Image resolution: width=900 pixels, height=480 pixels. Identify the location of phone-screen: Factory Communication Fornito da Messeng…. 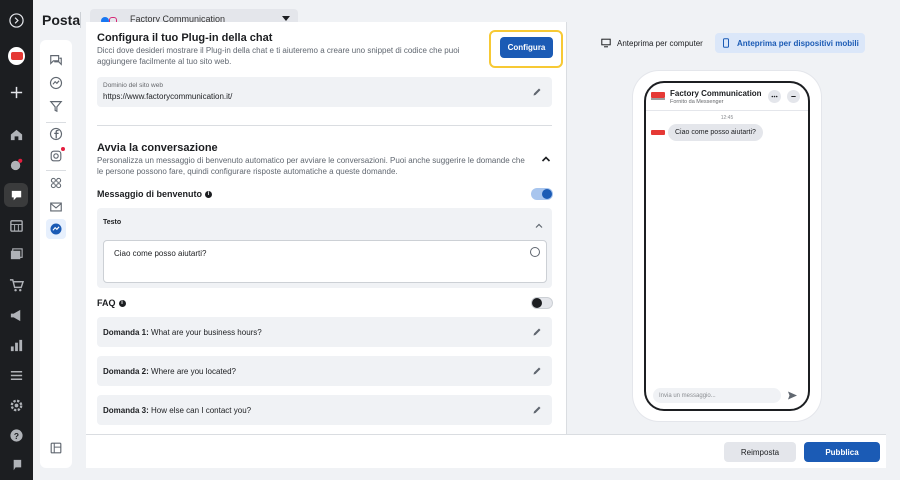
(727, 246).